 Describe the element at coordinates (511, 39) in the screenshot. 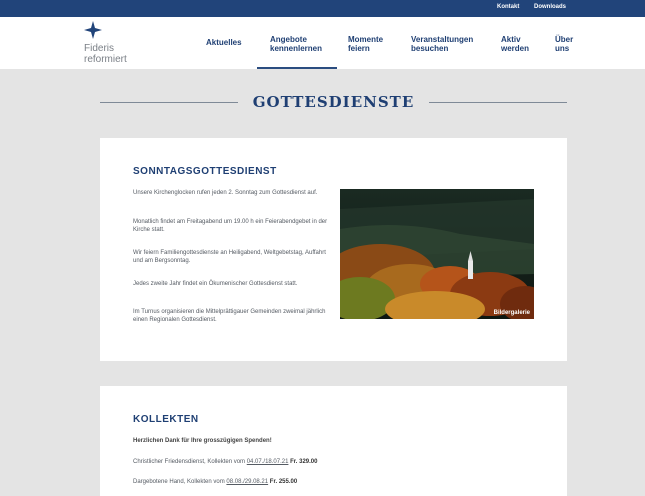

I see `nav-label: Aktiv` at that location.